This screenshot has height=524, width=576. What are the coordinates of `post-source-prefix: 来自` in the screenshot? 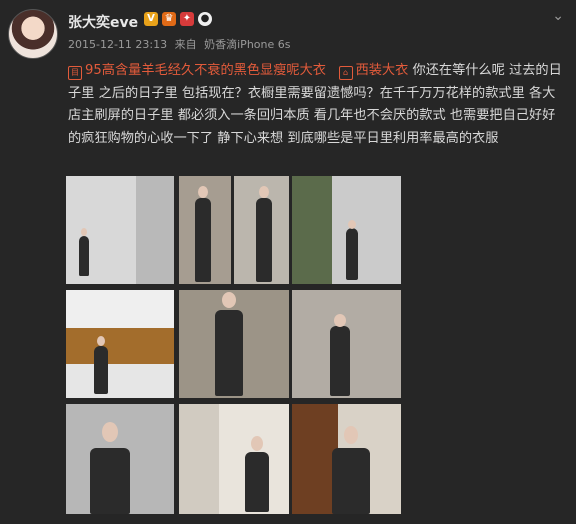 It's located at (185, 44).